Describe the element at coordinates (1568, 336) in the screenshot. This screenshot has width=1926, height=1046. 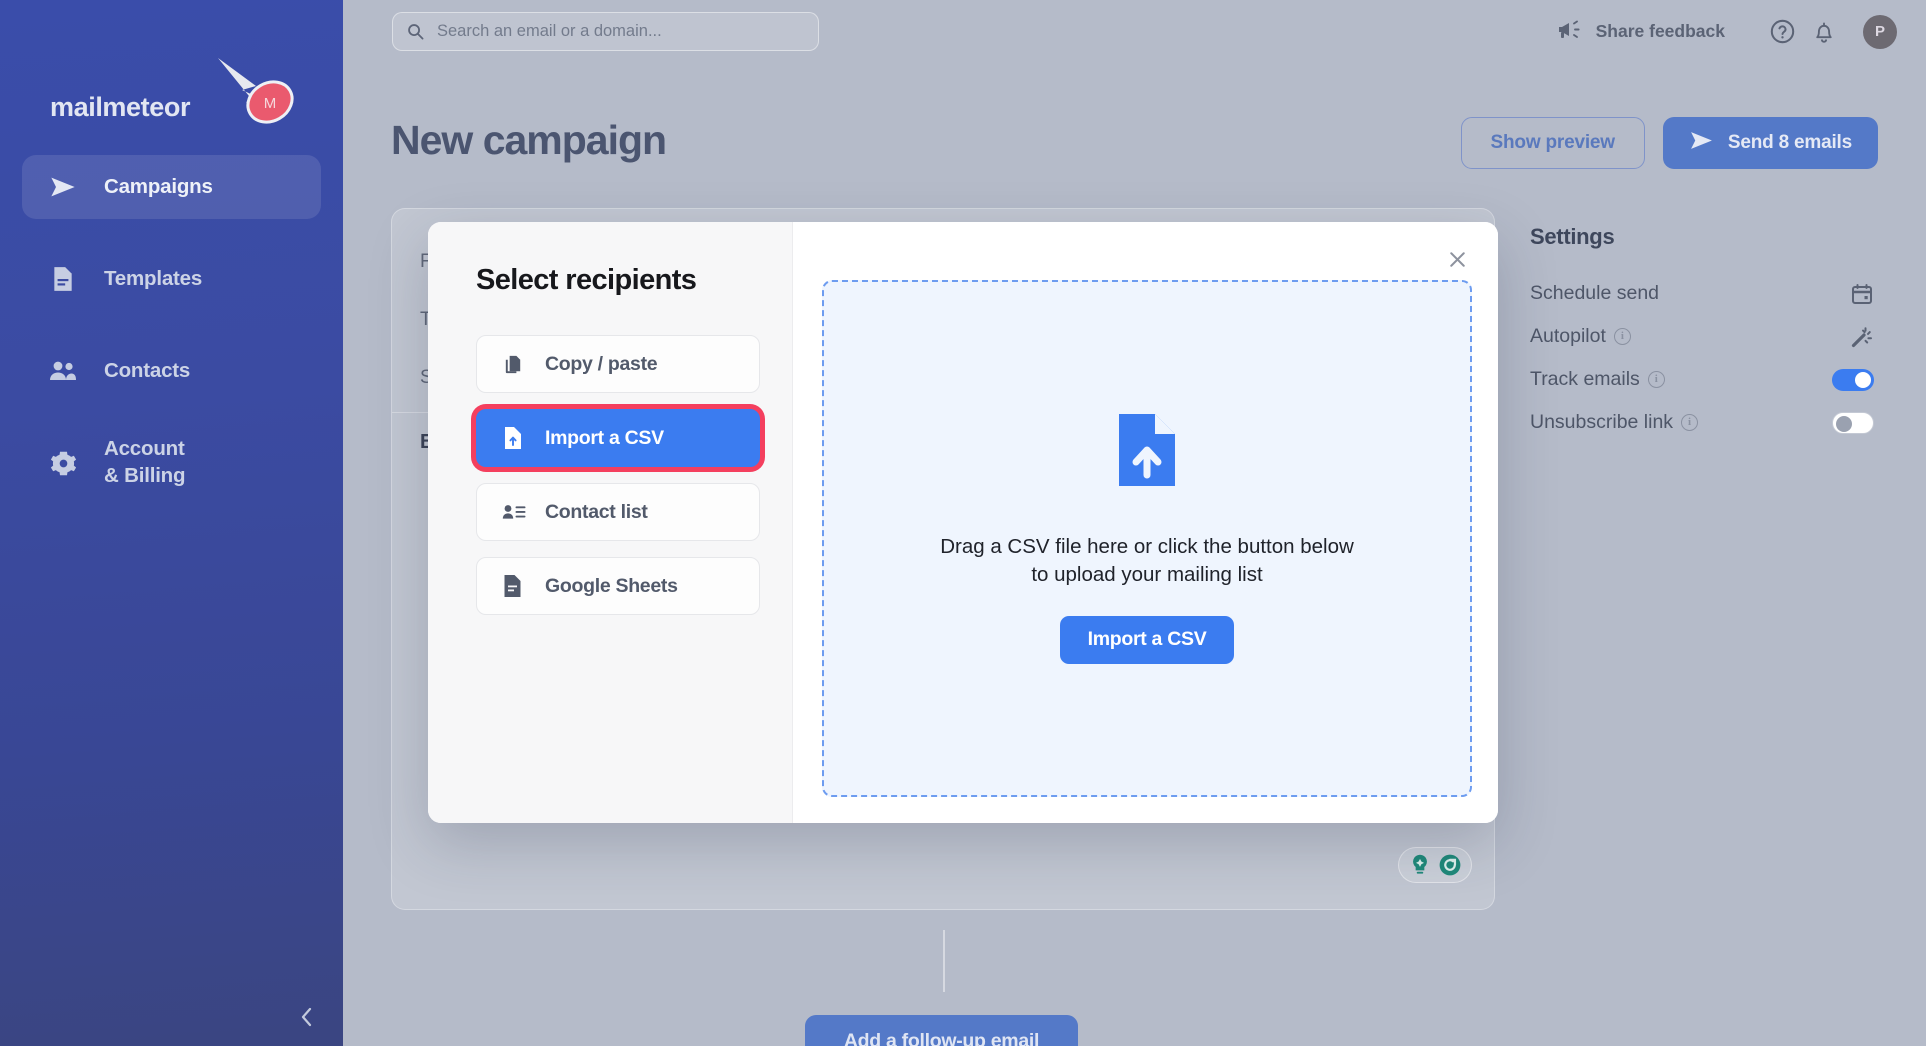
I see `setting-label-text: Autopilot` at that location.